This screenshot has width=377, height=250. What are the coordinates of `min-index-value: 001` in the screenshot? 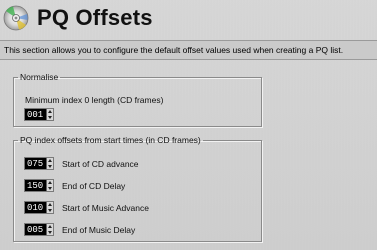 It's located at (37, 115).